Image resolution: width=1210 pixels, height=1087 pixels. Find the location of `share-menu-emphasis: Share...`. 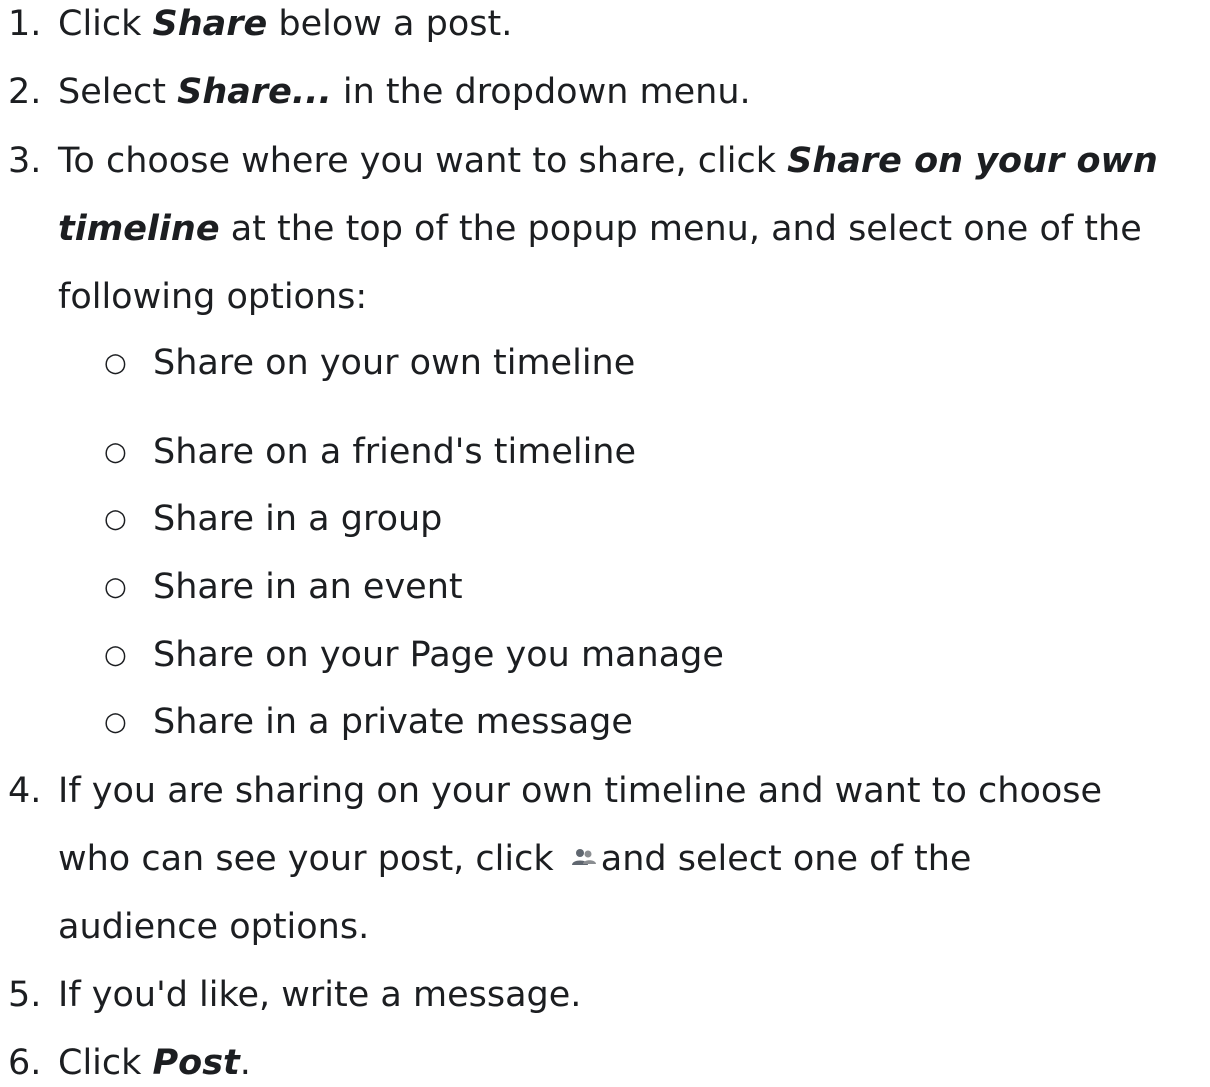

share-menu-emphasis: Share... is located at coordinates (254, 92).